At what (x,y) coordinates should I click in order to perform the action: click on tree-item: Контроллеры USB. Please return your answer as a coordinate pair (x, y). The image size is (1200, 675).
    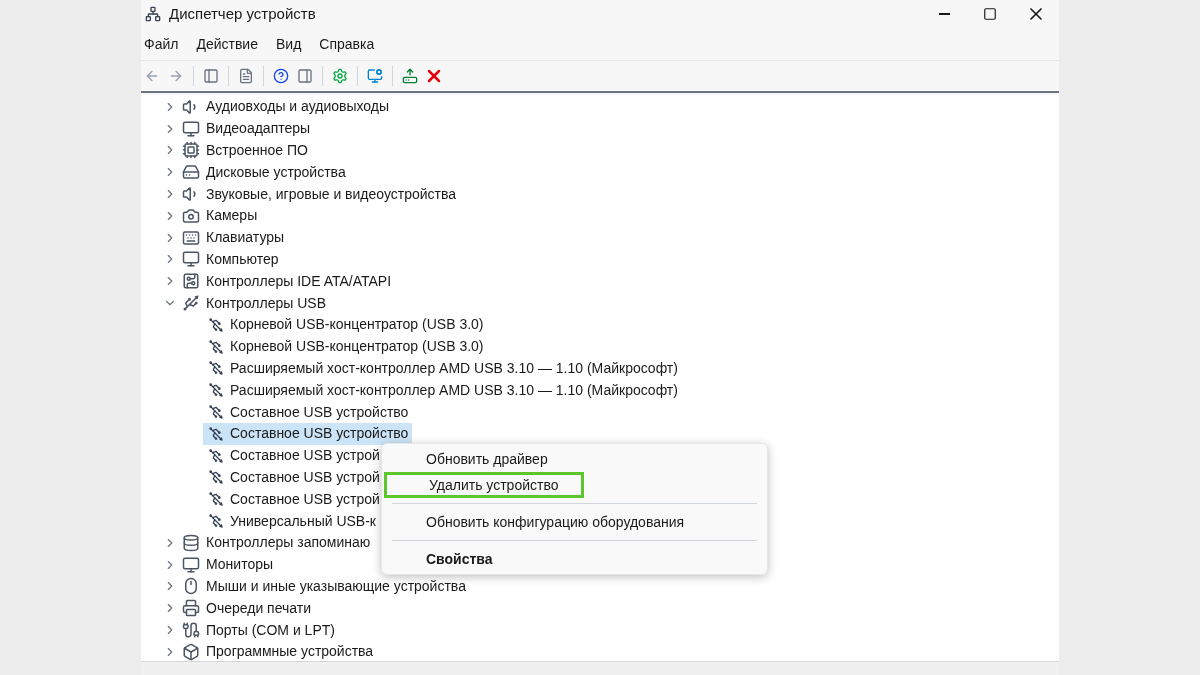
    Looking at the image, I should click on (266, 303).